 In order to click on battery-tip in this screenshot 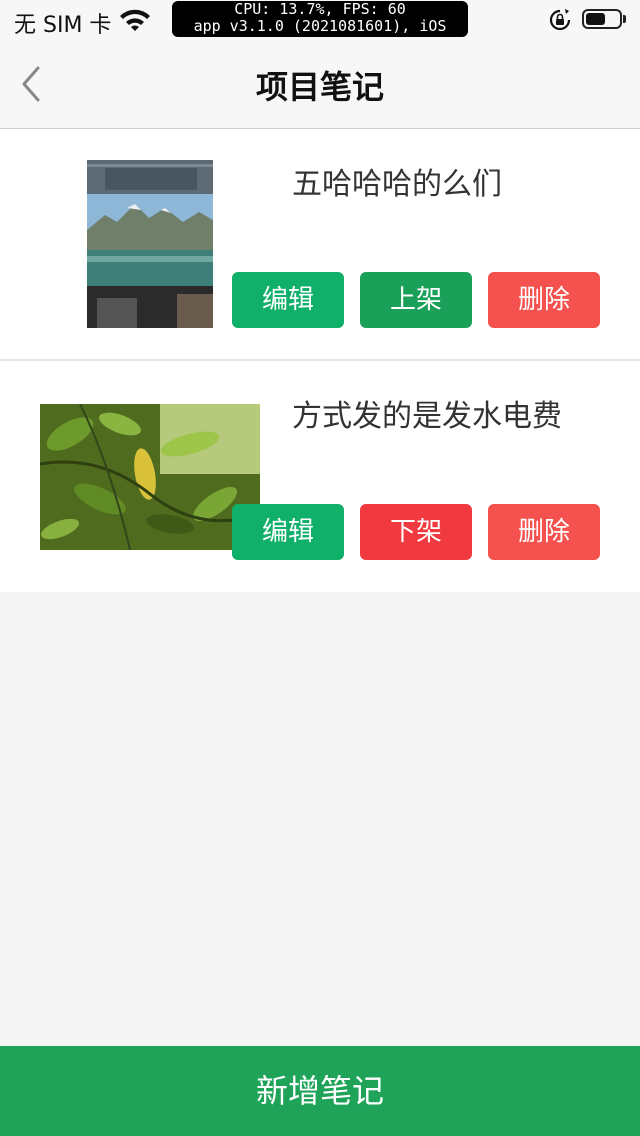, I will do `click(624, 19)`.